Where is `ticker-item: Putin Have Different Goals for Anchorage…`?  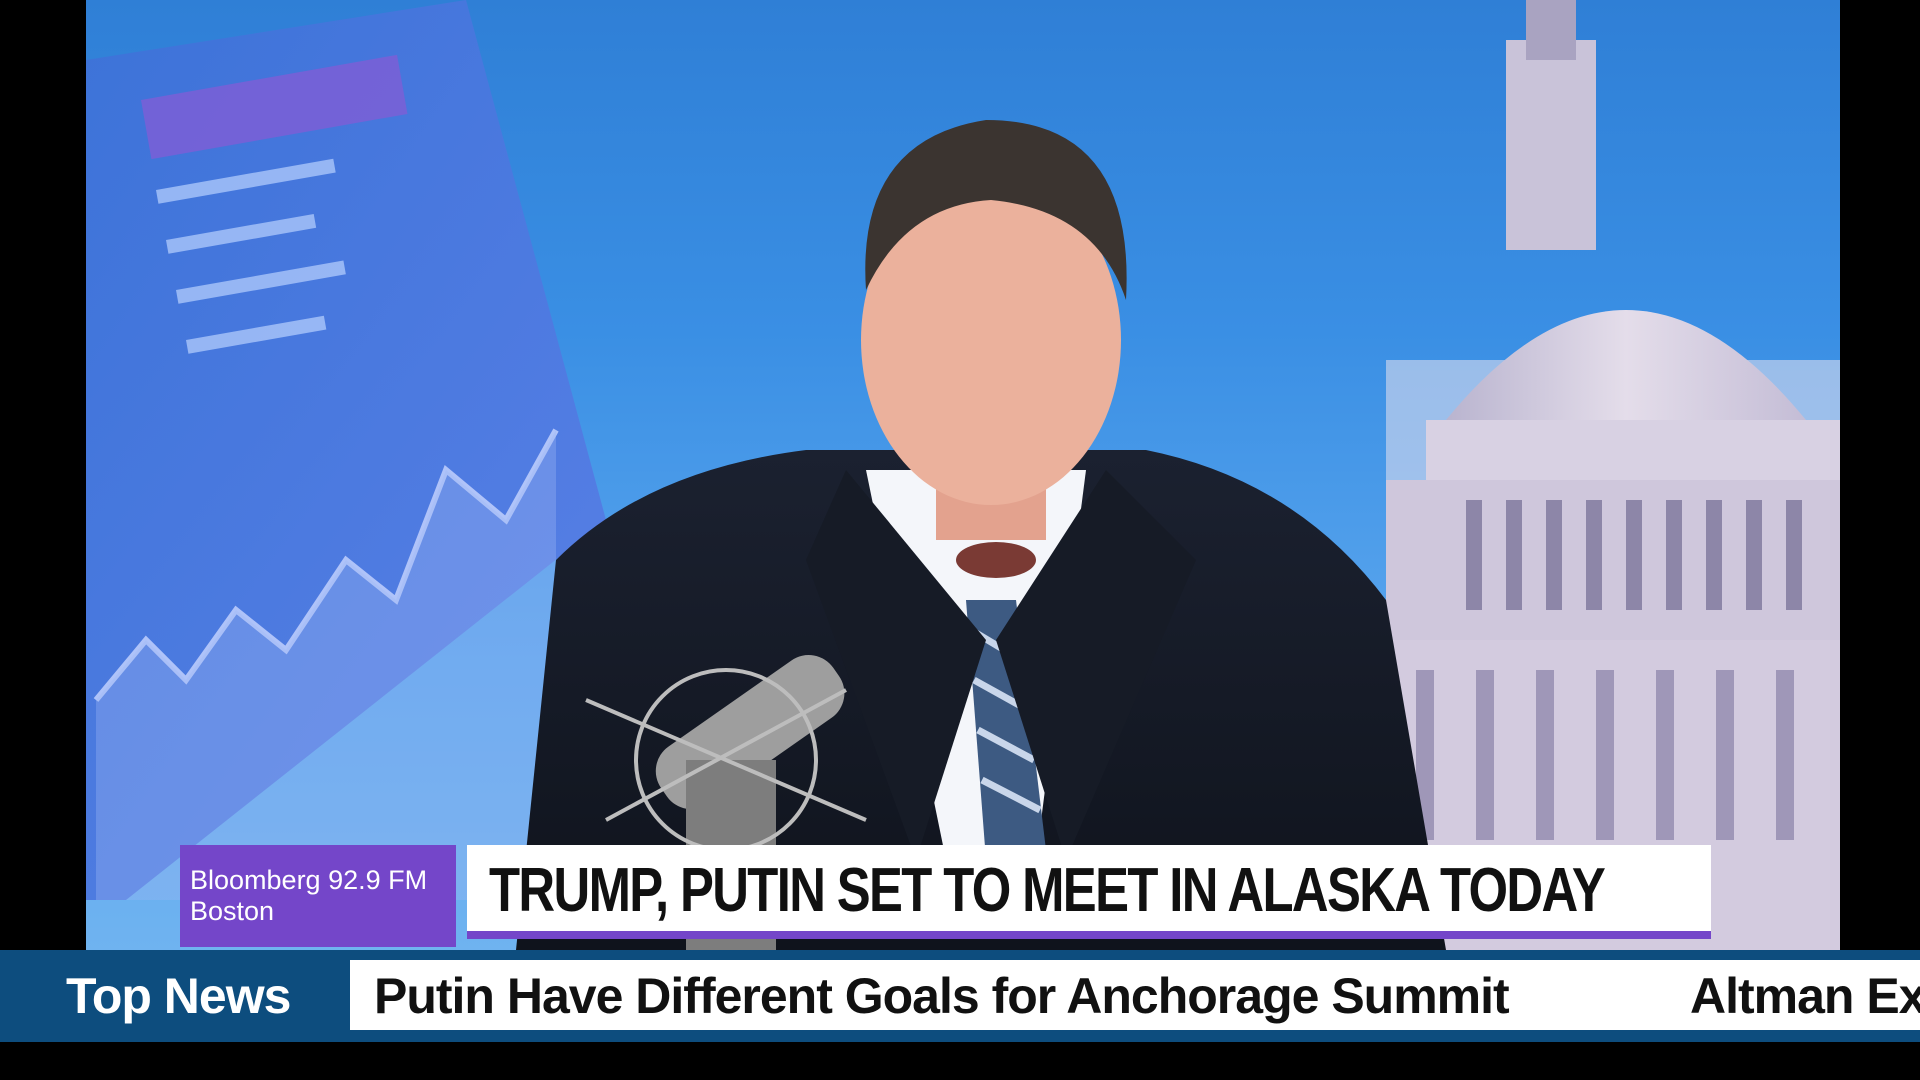
ticker-item: Putin Have Different Goals for Anchorage… is located at coordinates (942, 996).